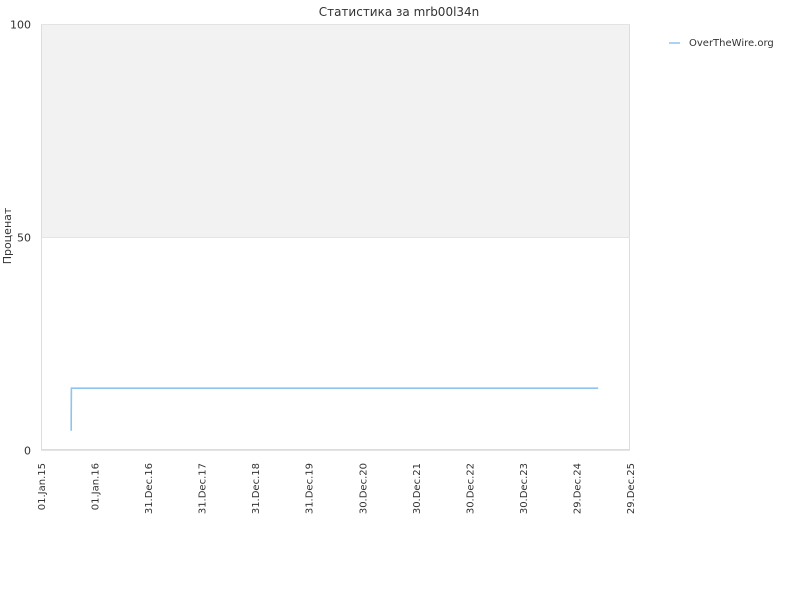  I want to click on series-layer, so click(334, 409).